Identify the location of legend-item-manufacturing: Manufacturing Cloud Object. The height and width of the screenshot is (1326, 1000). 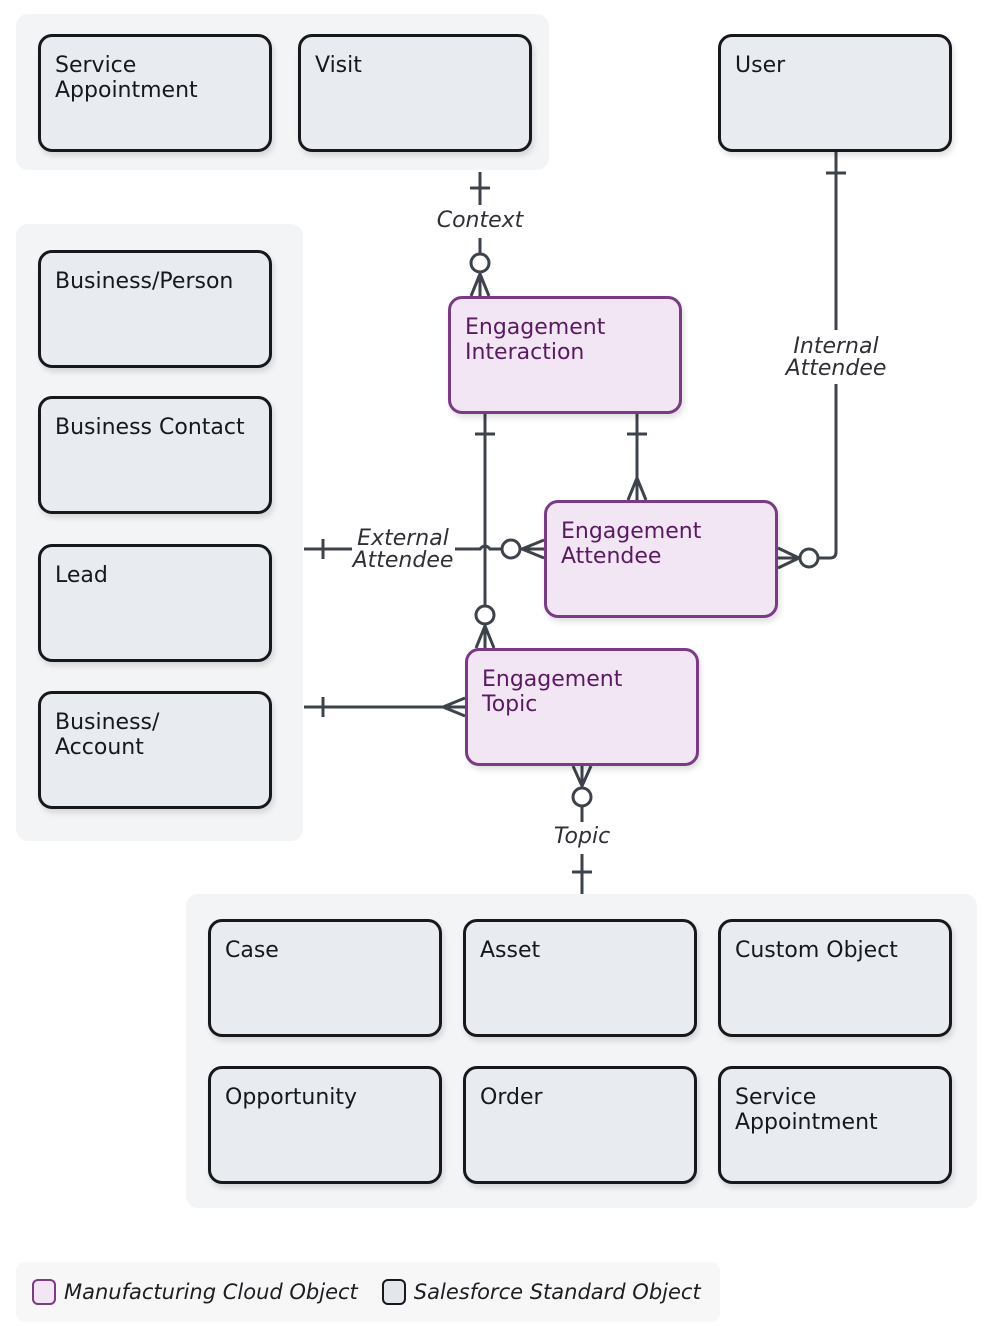
(195, 1292).